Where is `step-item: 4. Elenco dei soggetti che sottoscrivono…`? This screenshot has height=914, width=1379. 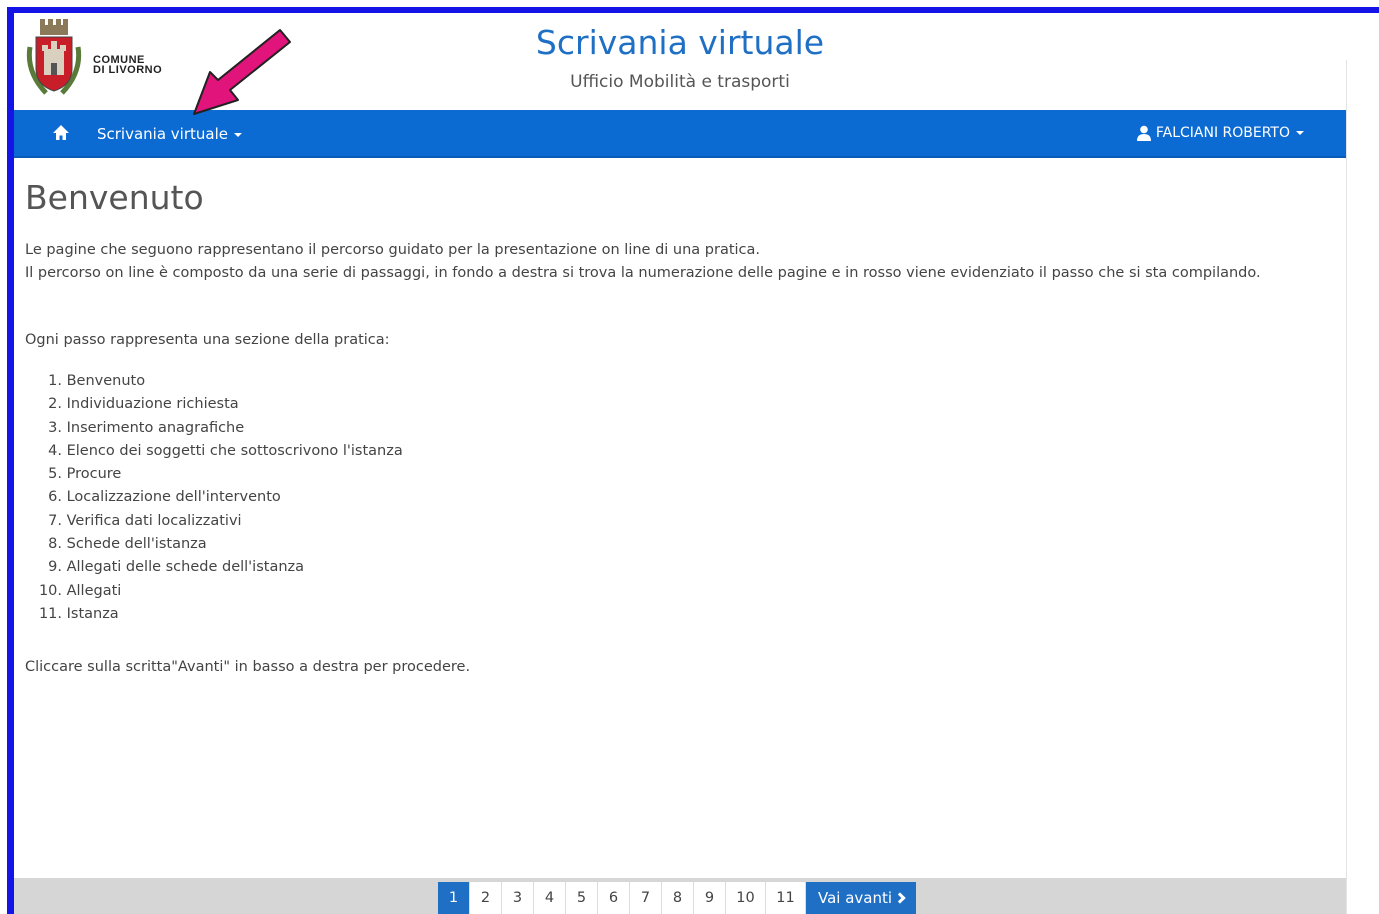
step-item: 4. Elenco dei soggetti che sottoscrivono… is located at coordinates (225, 450).